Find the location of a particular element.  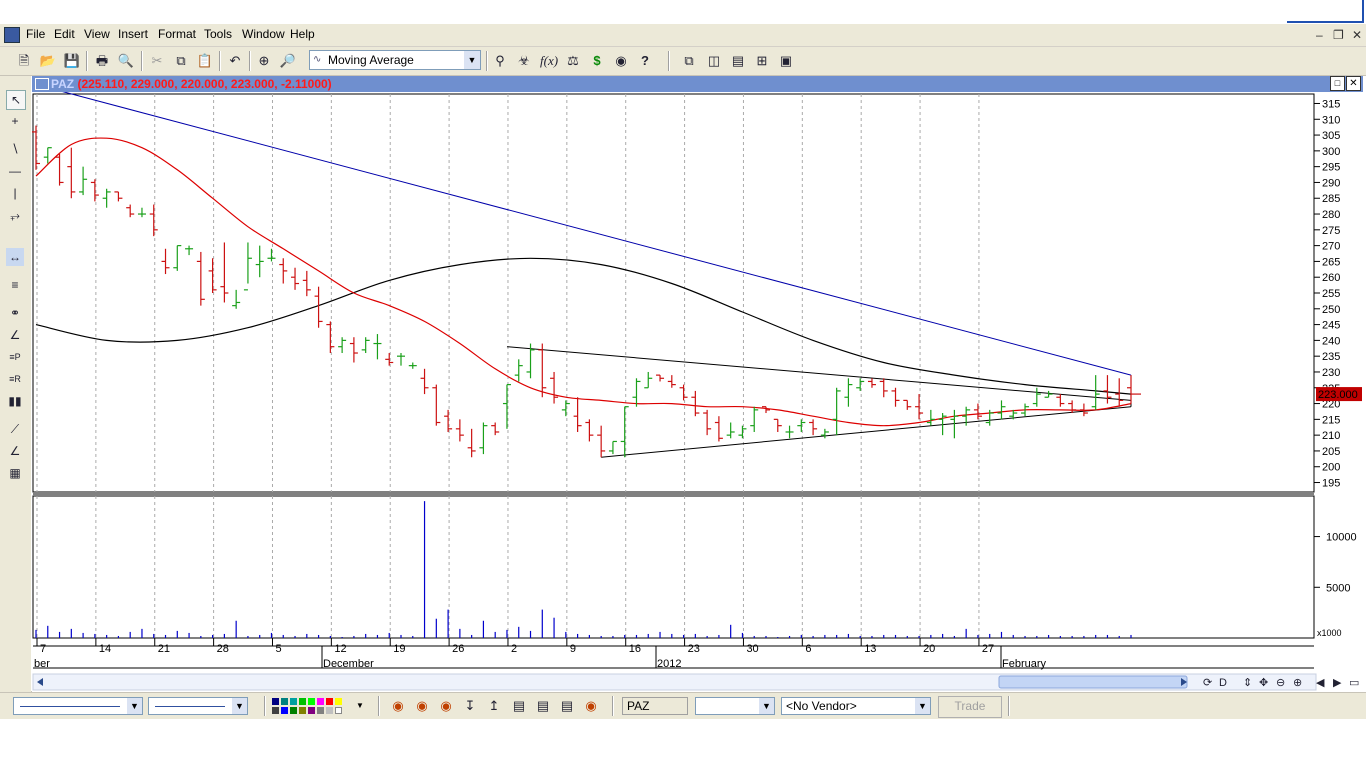

period-select: ▼ is located at coordinates (735, 706).